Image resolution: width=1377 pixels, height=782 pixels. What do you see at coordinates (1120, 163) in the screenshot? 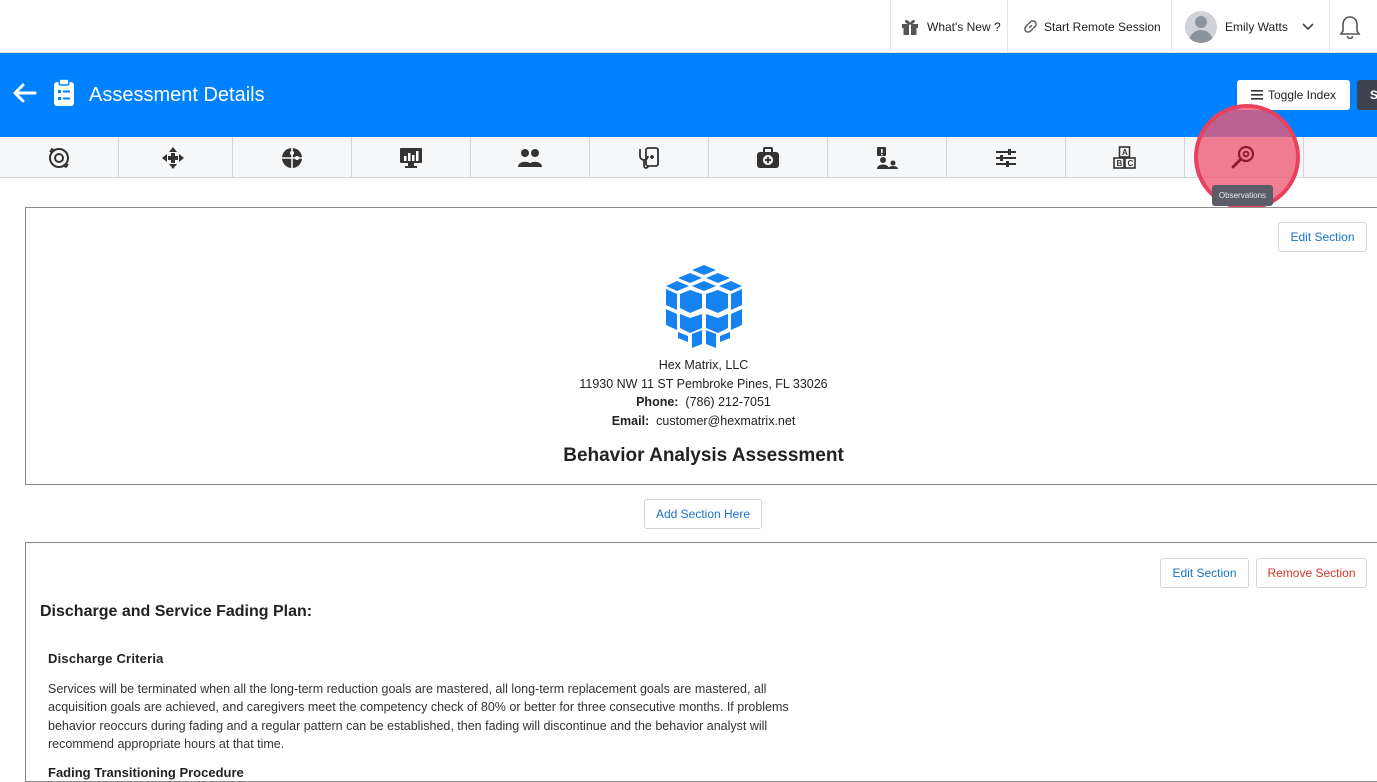
I see `svg-text: B` at bounding box center [1120, 163].